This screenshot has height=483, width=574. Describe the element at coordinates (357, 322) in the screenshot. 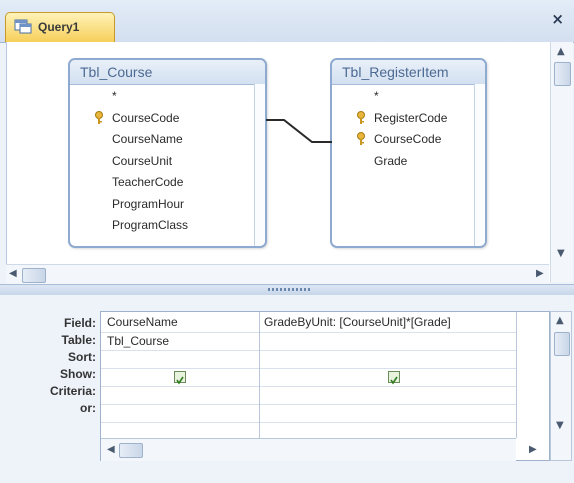

I see `grid-field-cell: GradeByUnit: [CourseUnit]*[Grade]` at that location.